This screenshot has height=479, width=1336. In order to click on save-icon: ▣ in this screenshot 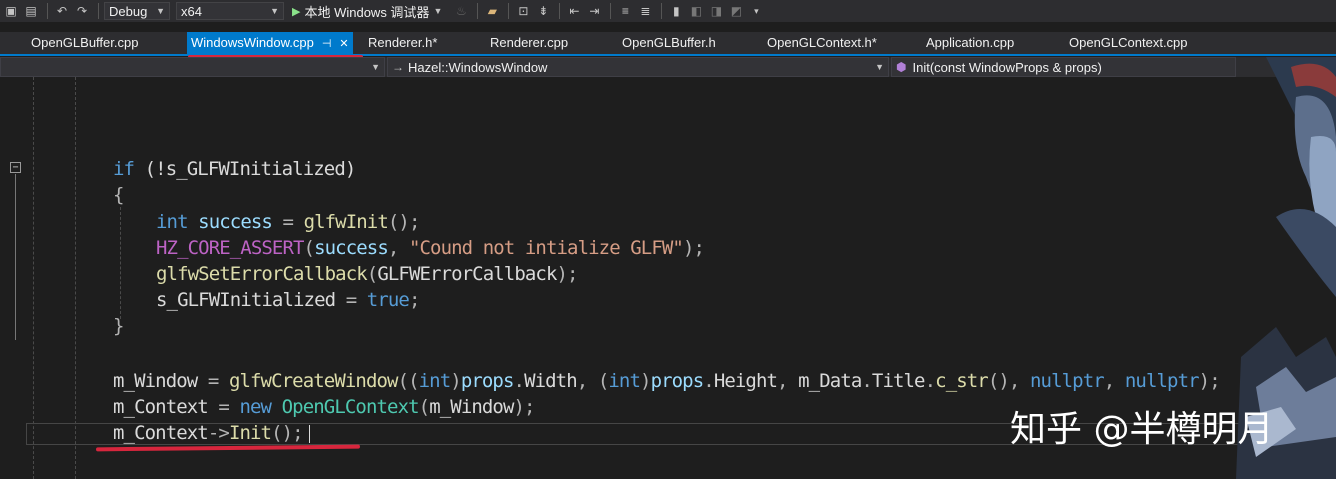, I will do `click(11, 11)`.